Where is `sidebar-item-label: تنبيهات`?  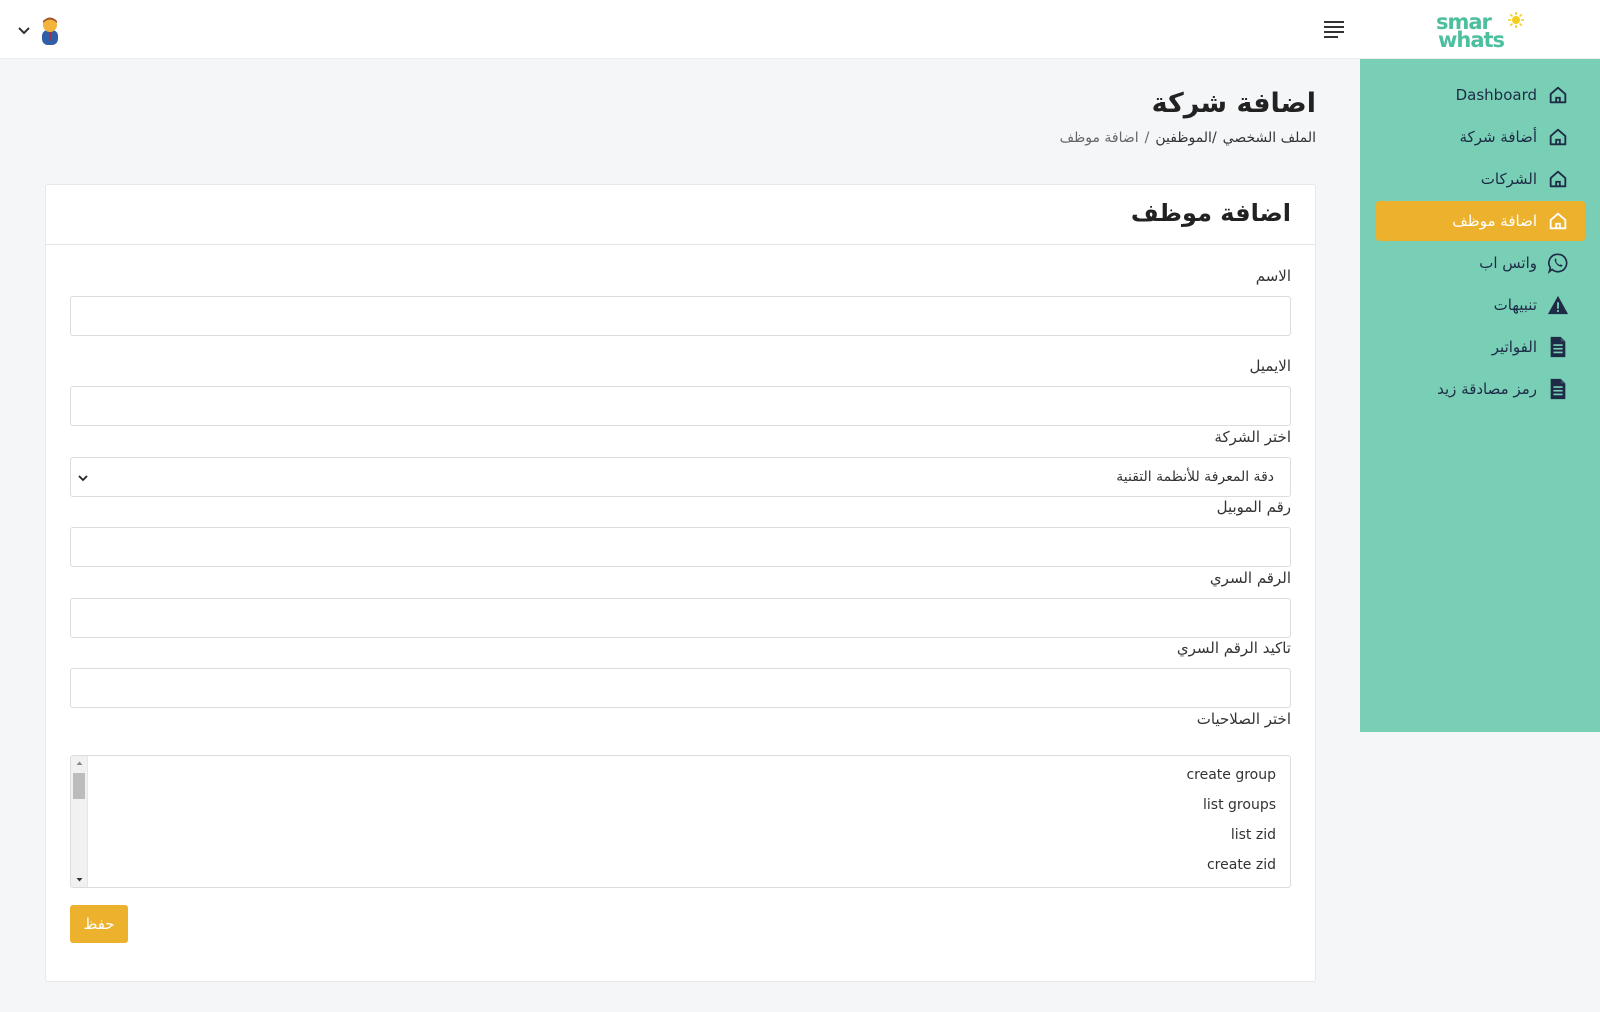 sidebar-item-label: تنبيهات is located at coordinates (1515, 305).